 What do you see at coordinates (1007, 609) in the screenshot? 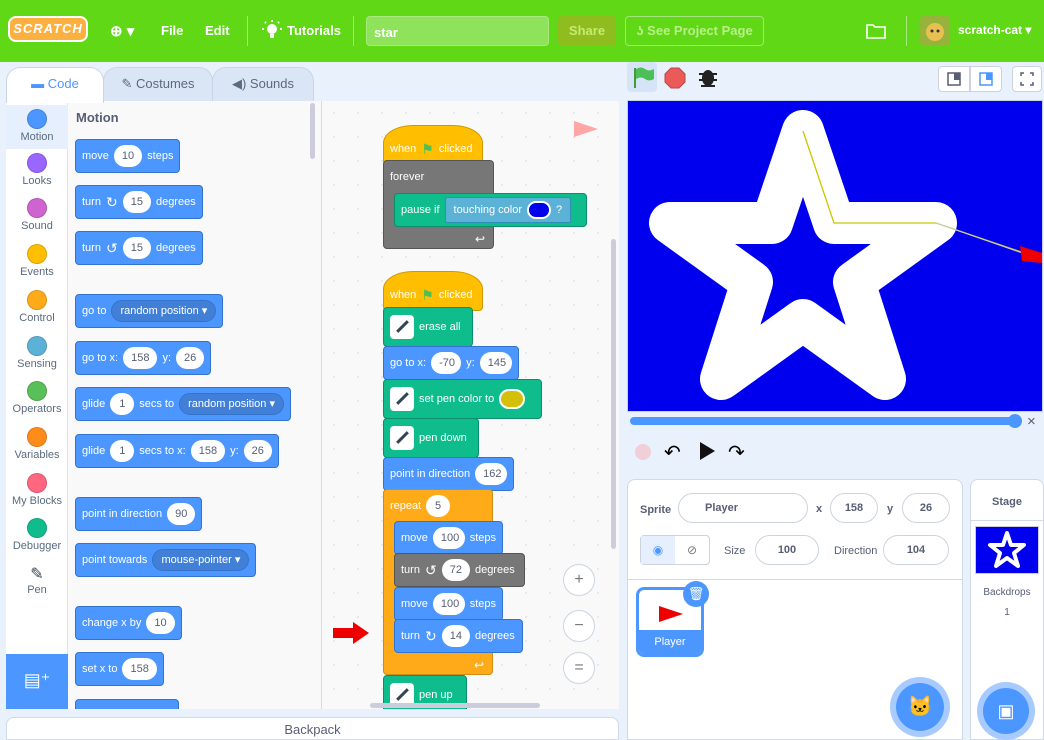
I see `stage-selector-panel: Stage Backdrops 1 ▣` at bounding box center [1007, 609].